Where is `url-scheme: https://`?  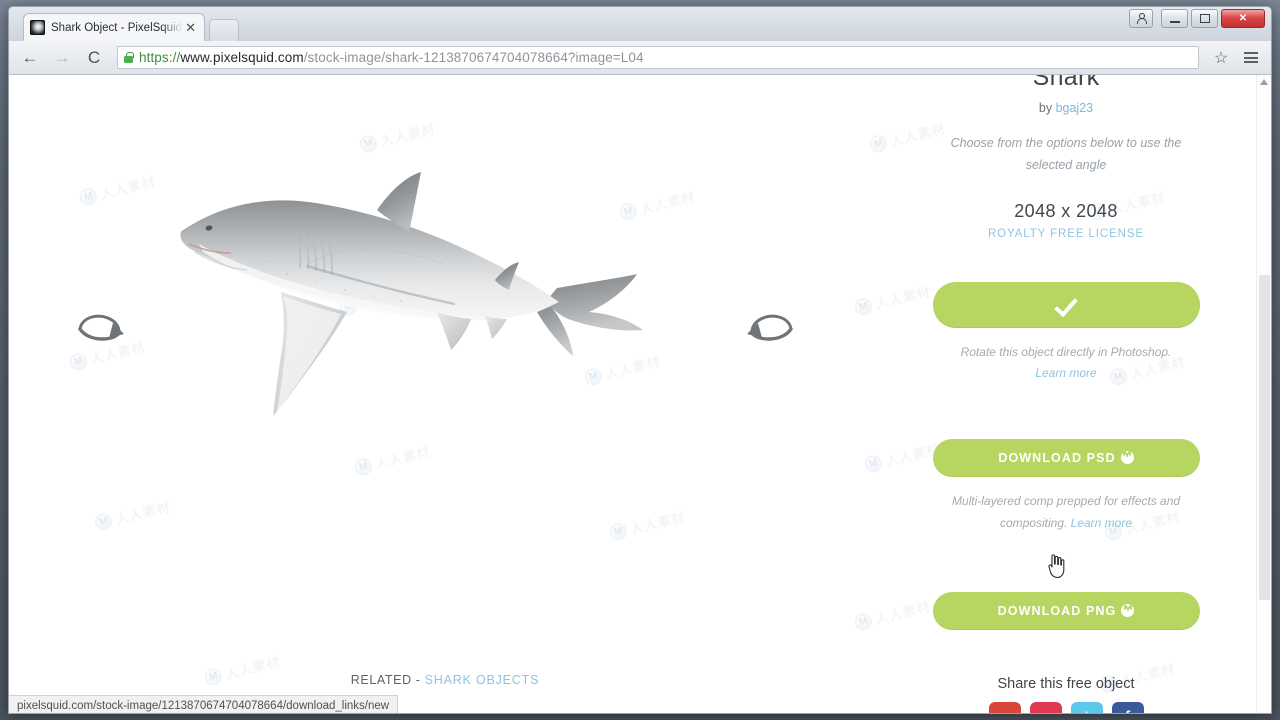
url-scheme: https:// is located at coordinates (160, 57).